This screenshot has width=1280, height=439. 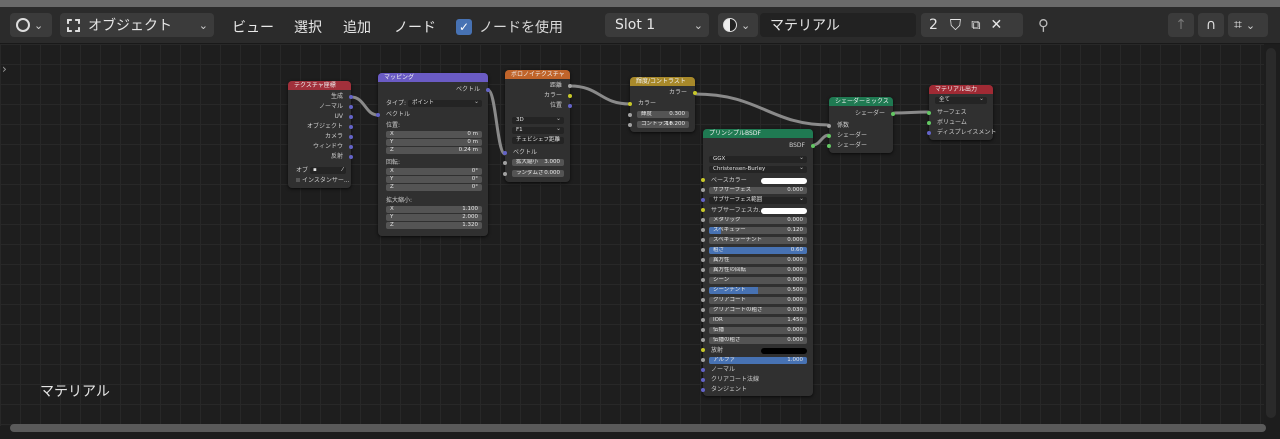 I want to click on scale-y: Y 2.000, so click(x=434, y=217).